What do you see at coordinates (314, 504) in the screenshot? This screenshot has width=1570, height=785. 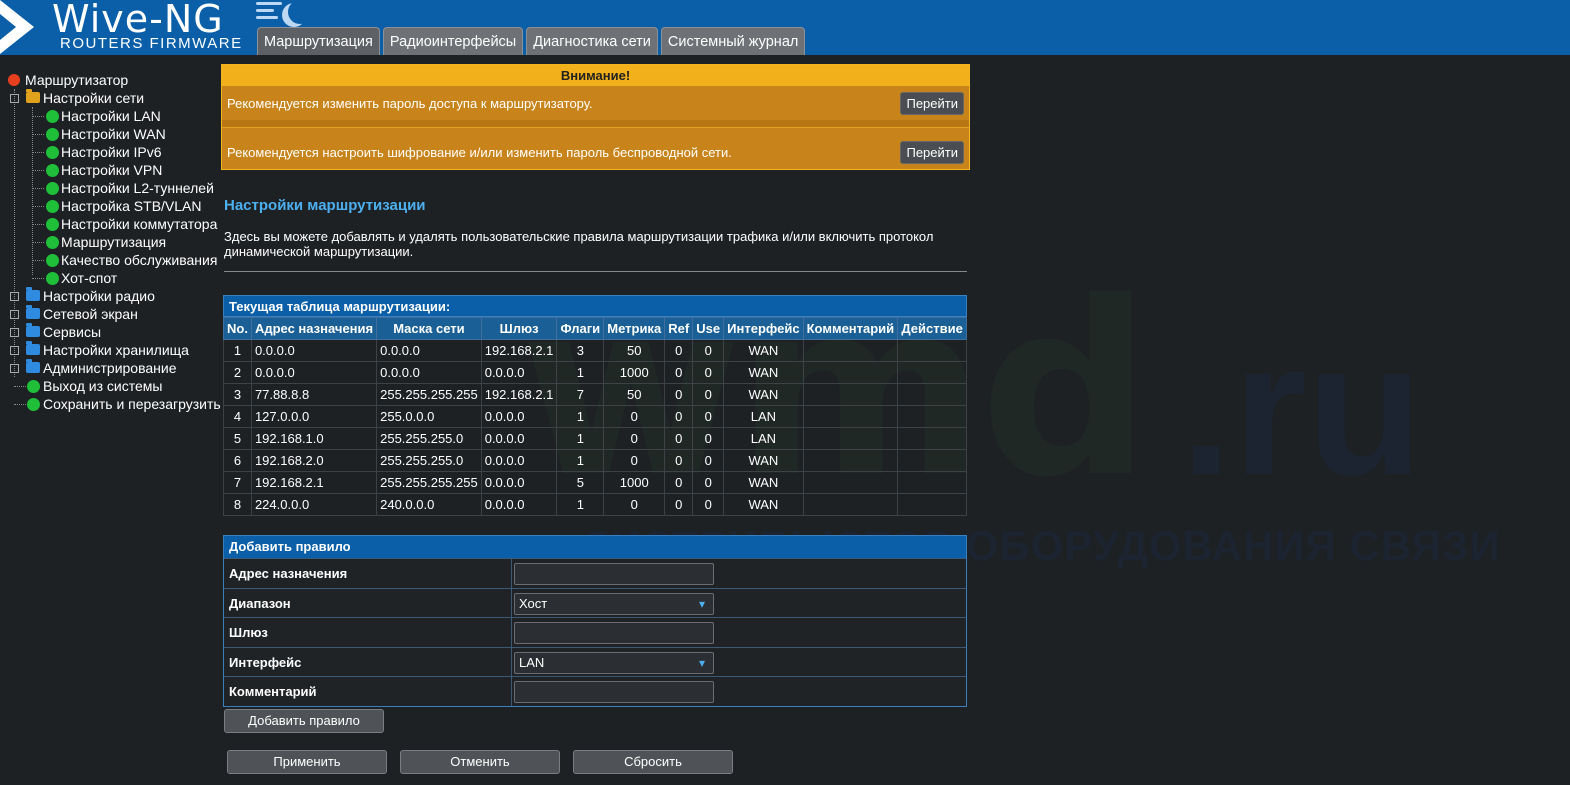 I see `table-cell: 224.0.0.0` at bounding box center [314, 504].